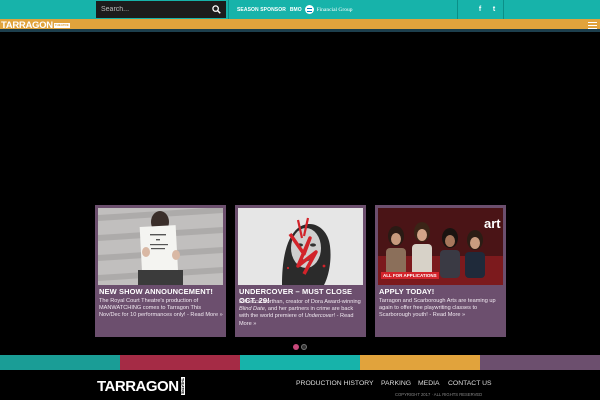  What do you see at coordinates (334, 9) in the screenshot?
I see `sponsor-name: Financial Group` at bounding box center [334, 9].